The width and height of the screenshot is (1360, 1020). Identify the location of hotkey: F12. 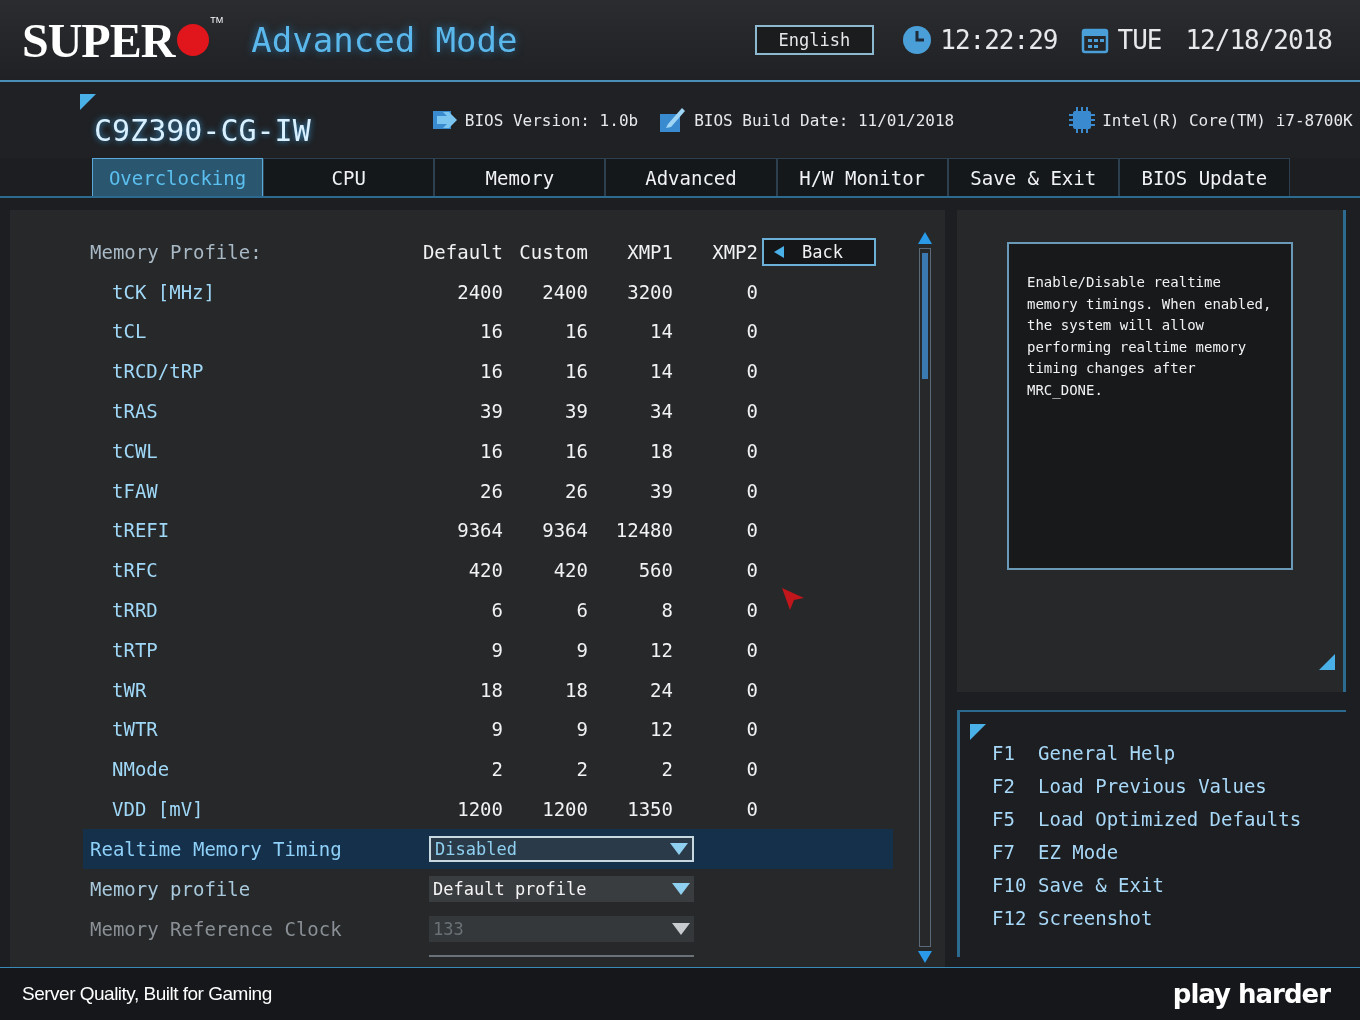
(1010, 918).